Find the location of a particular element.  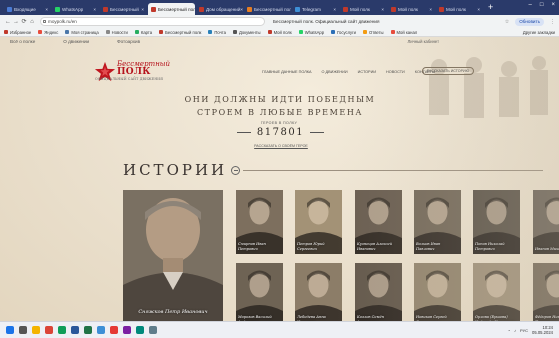

mail-icon is located at coordinates (127, 330).